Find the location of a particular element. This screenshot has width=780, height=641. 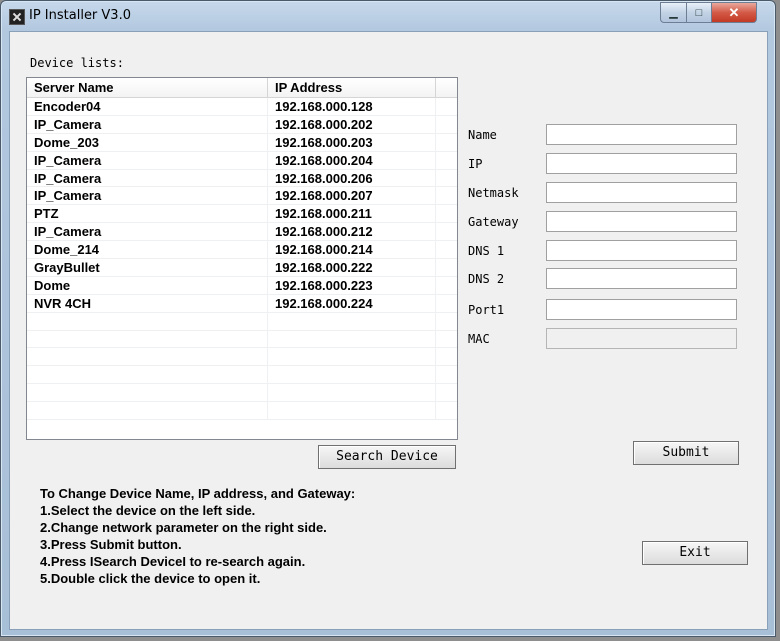

maximize-button: □ is located at coordinates (699, 12).